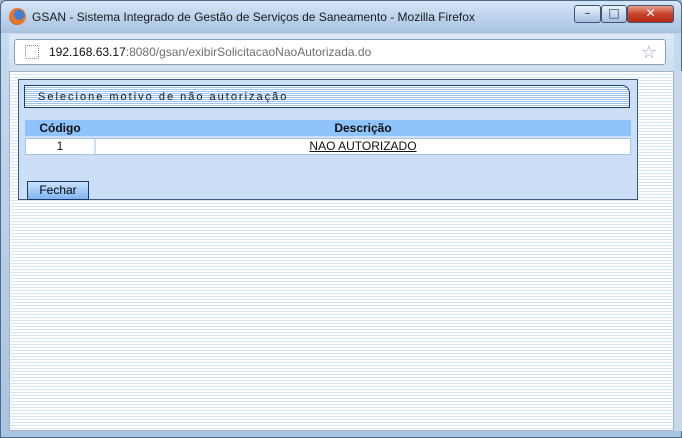  I want to click on right-frame-edge, so click(678, 251).